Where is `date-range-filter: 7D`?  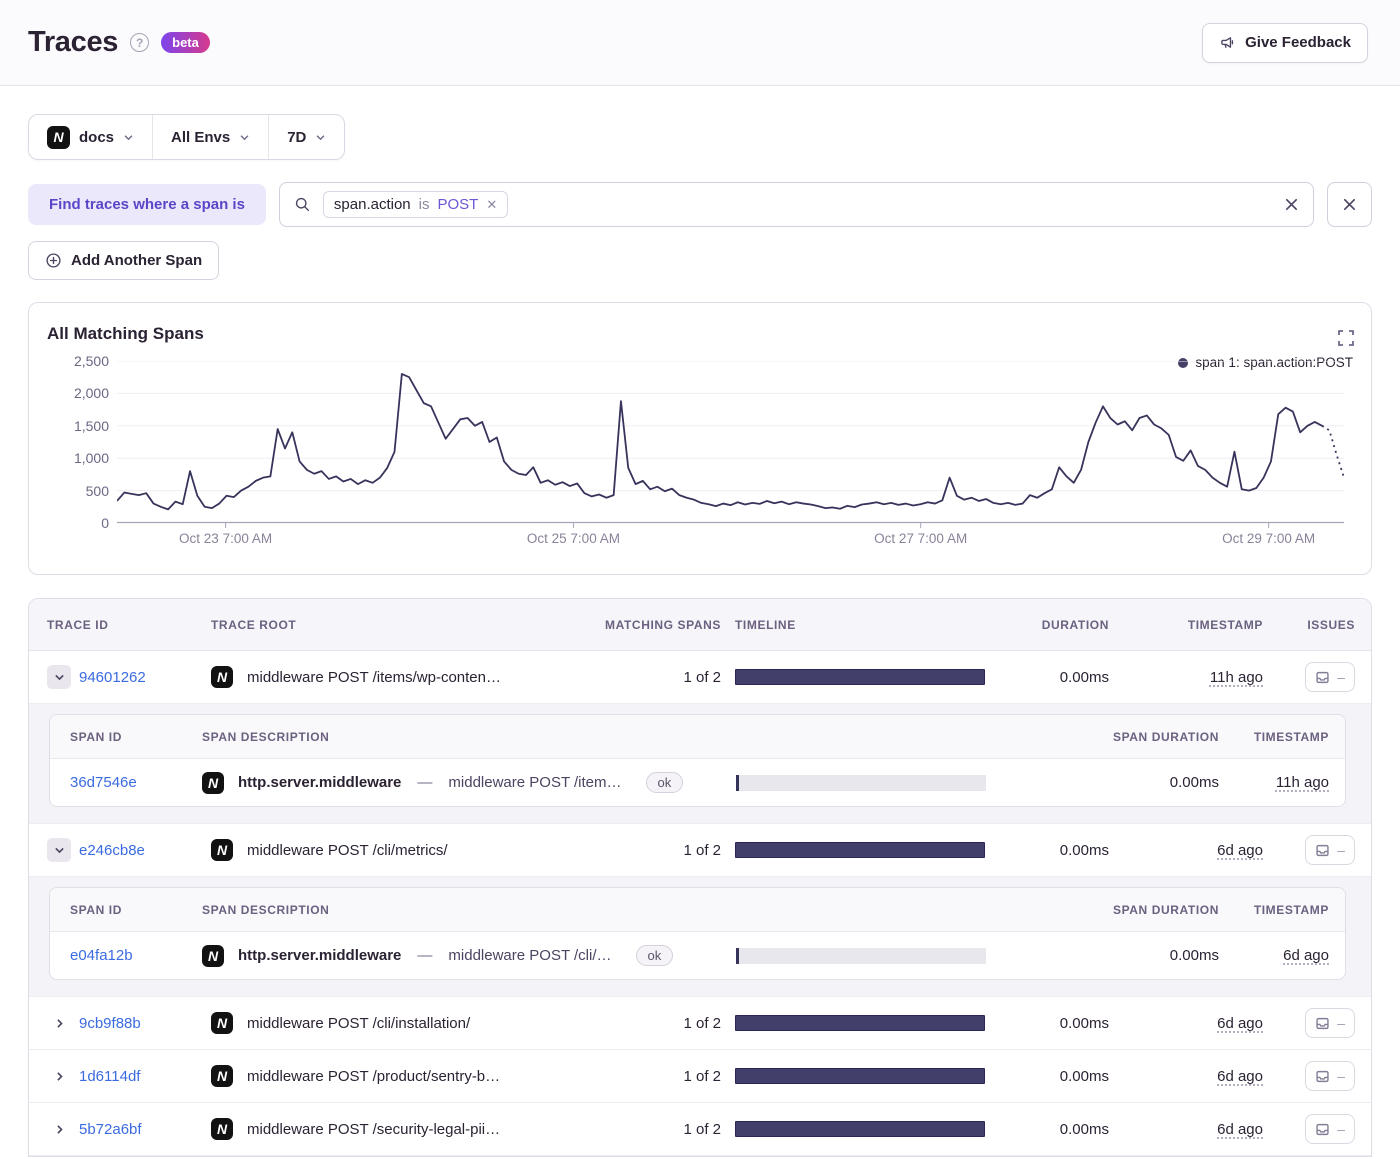
date-range-filter: 7D is located at coordinates (306, 137).